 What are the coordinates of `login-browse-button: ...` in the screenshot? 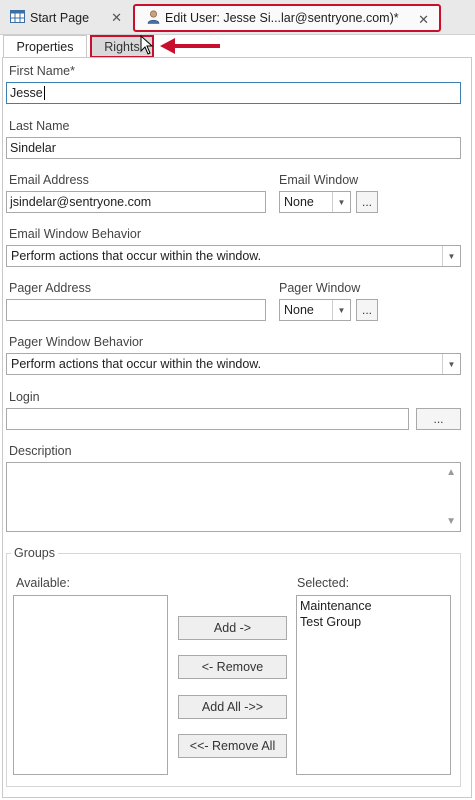 It's located at (438, 419).